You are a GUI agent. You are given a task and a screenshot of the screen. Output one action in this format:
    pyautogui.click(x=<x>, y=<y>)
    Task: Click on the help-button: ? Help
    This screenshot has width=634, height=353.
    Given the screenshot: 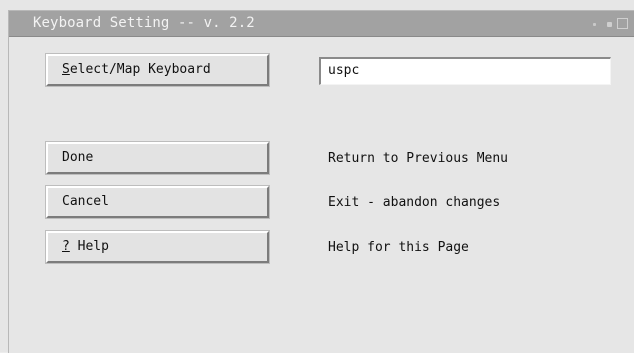 What is the action you would take?
    pyautogui.click(x=157, y=247)
    